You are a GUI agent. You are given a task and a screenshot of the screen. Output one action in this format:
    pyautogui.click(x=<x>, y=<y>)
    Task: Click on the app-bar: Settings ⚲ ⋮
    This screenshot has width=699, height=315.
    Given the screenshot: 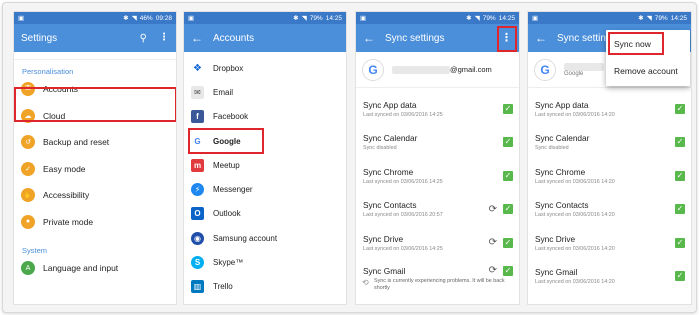 What is the action you would take?
    pyautogui.click(x=95, y=38)
    